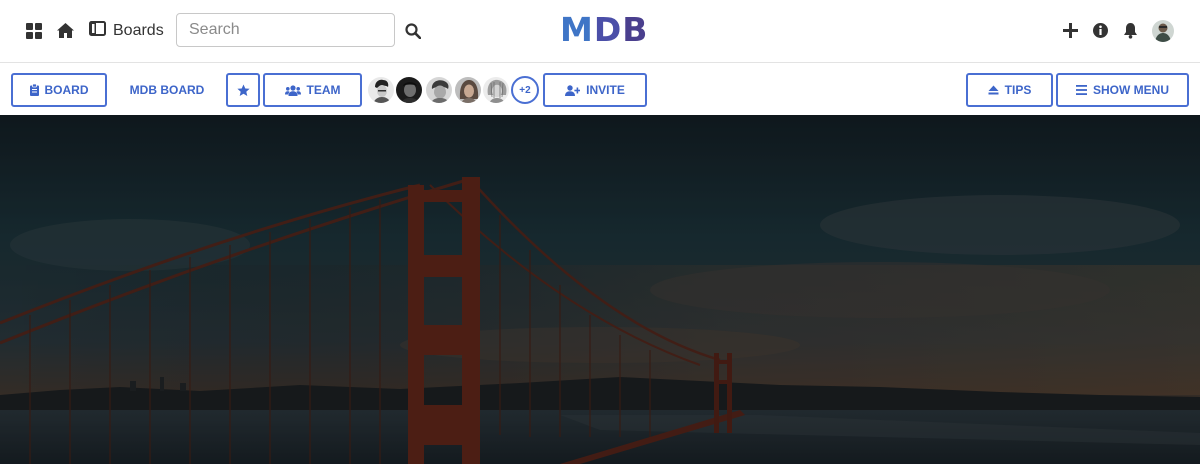 This screenshot has width=1200, height=464. I want to click on eject-icon, so click(993, 90).